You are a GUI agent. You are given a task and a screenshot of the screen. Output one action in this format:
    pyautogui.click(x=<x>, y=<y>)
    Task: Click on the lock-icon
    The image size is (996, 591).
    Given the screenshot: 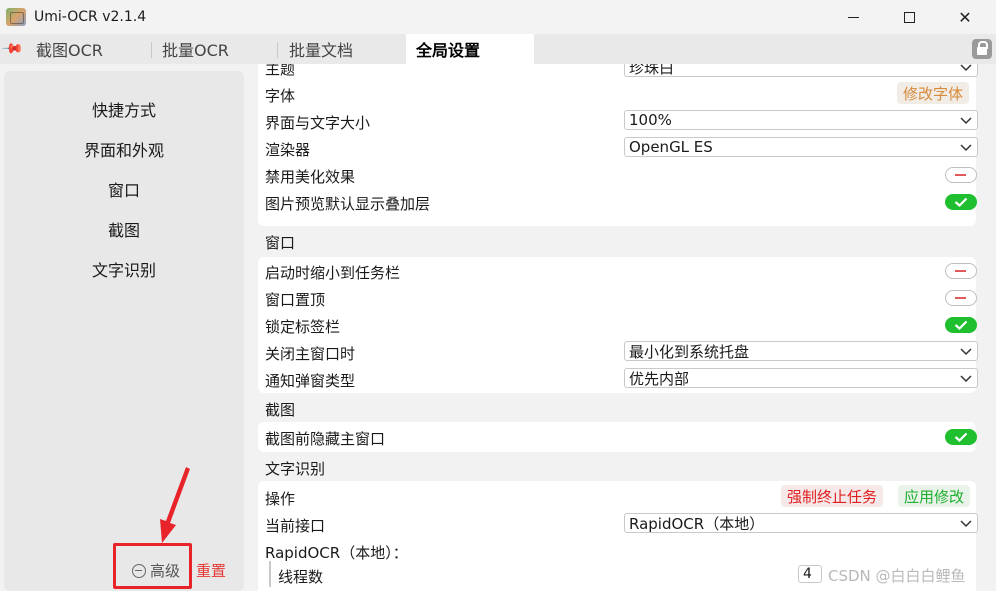 What is the action you would take?
    pyautogui.click(x=982, y=49)
    